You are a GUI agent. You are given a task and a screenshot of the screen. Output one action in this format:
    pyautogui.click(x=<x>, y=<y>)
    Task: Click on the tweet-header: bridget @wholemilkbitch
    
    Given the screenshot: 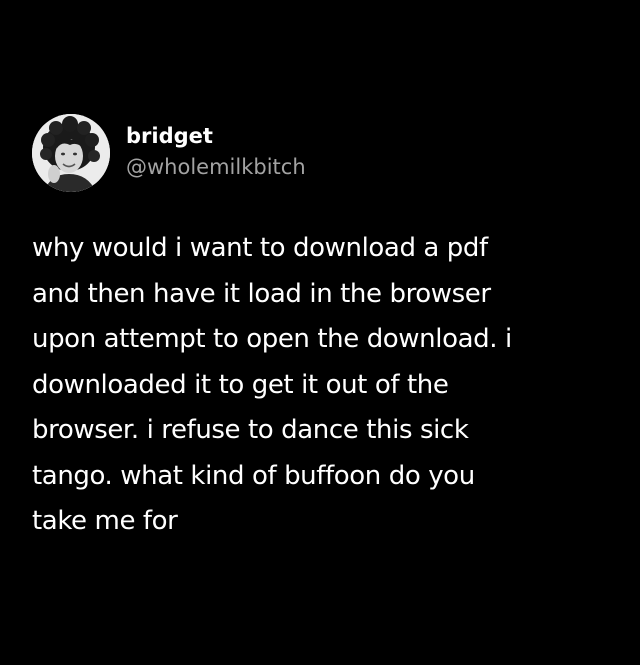 What is the action you would take?
    pyautogui.click(x=169, y=153)
    